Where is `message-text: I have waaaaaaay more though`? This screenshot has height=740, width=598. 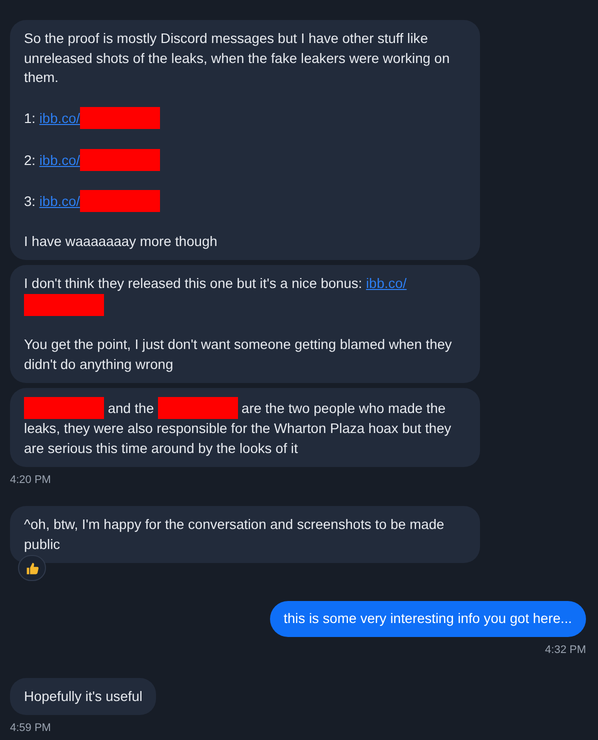 message-text: I have waaaaaaay more though is located at coordinates (121, 241).